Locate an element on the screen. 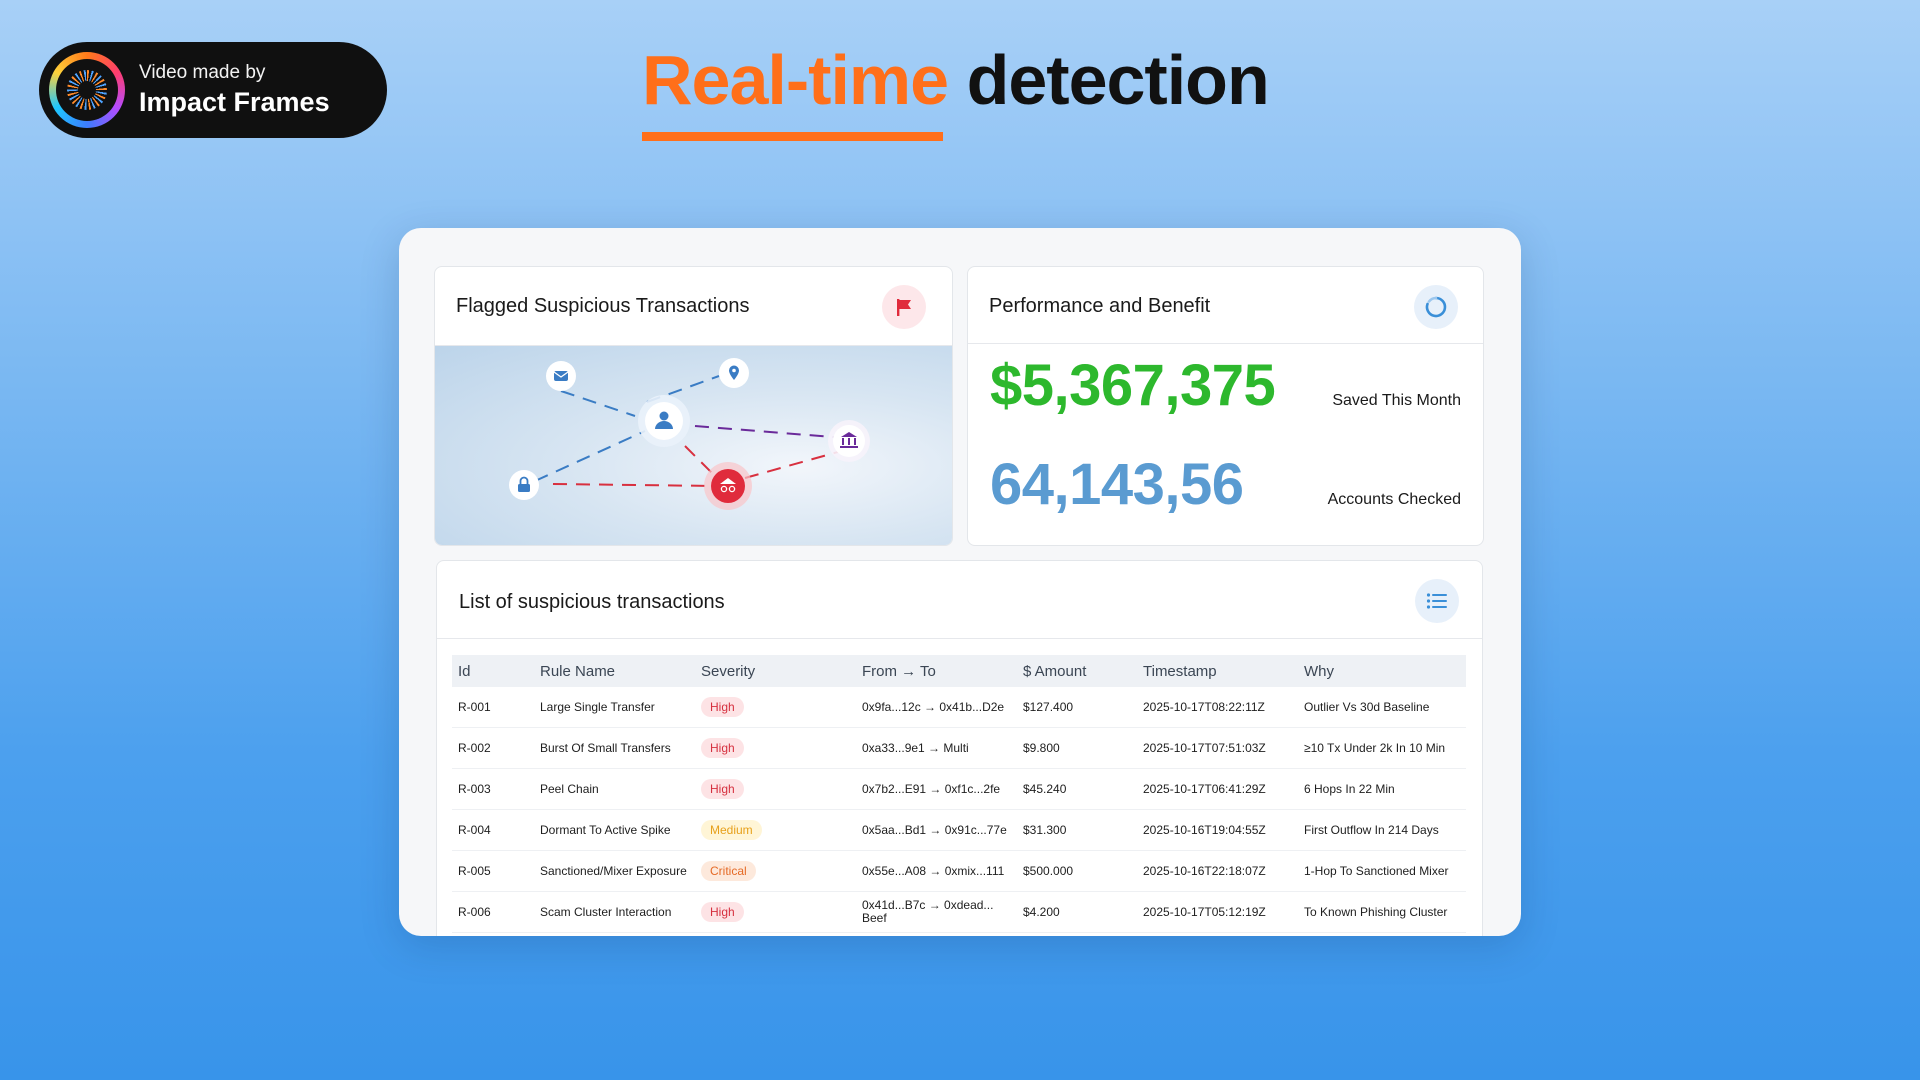  cell-id: R-004 is located at coordinates (493, 830).